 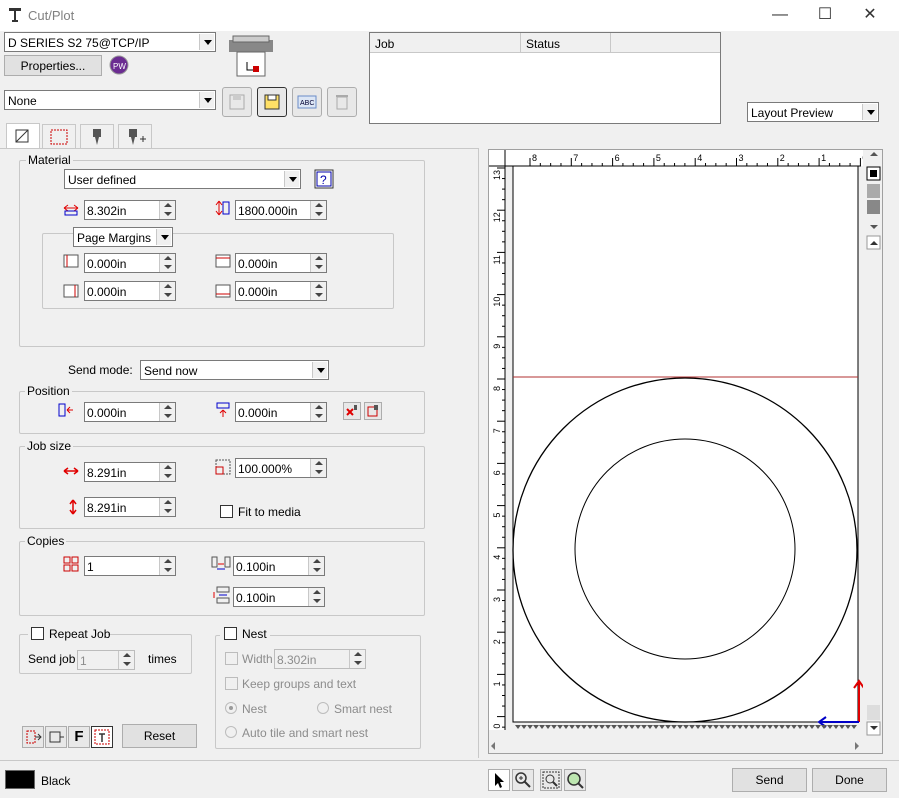 I want to click on tab-page, so click(x=59, y=136).